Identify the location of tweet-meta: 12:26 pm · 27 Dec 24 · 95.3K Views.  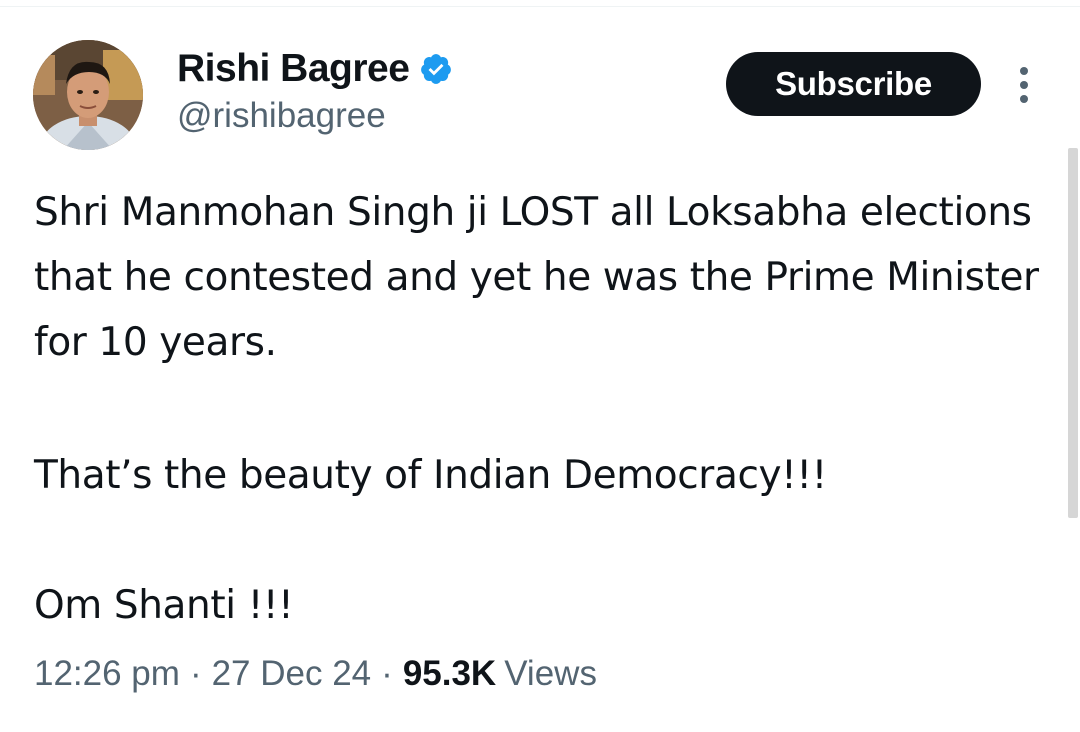
(315, 674).